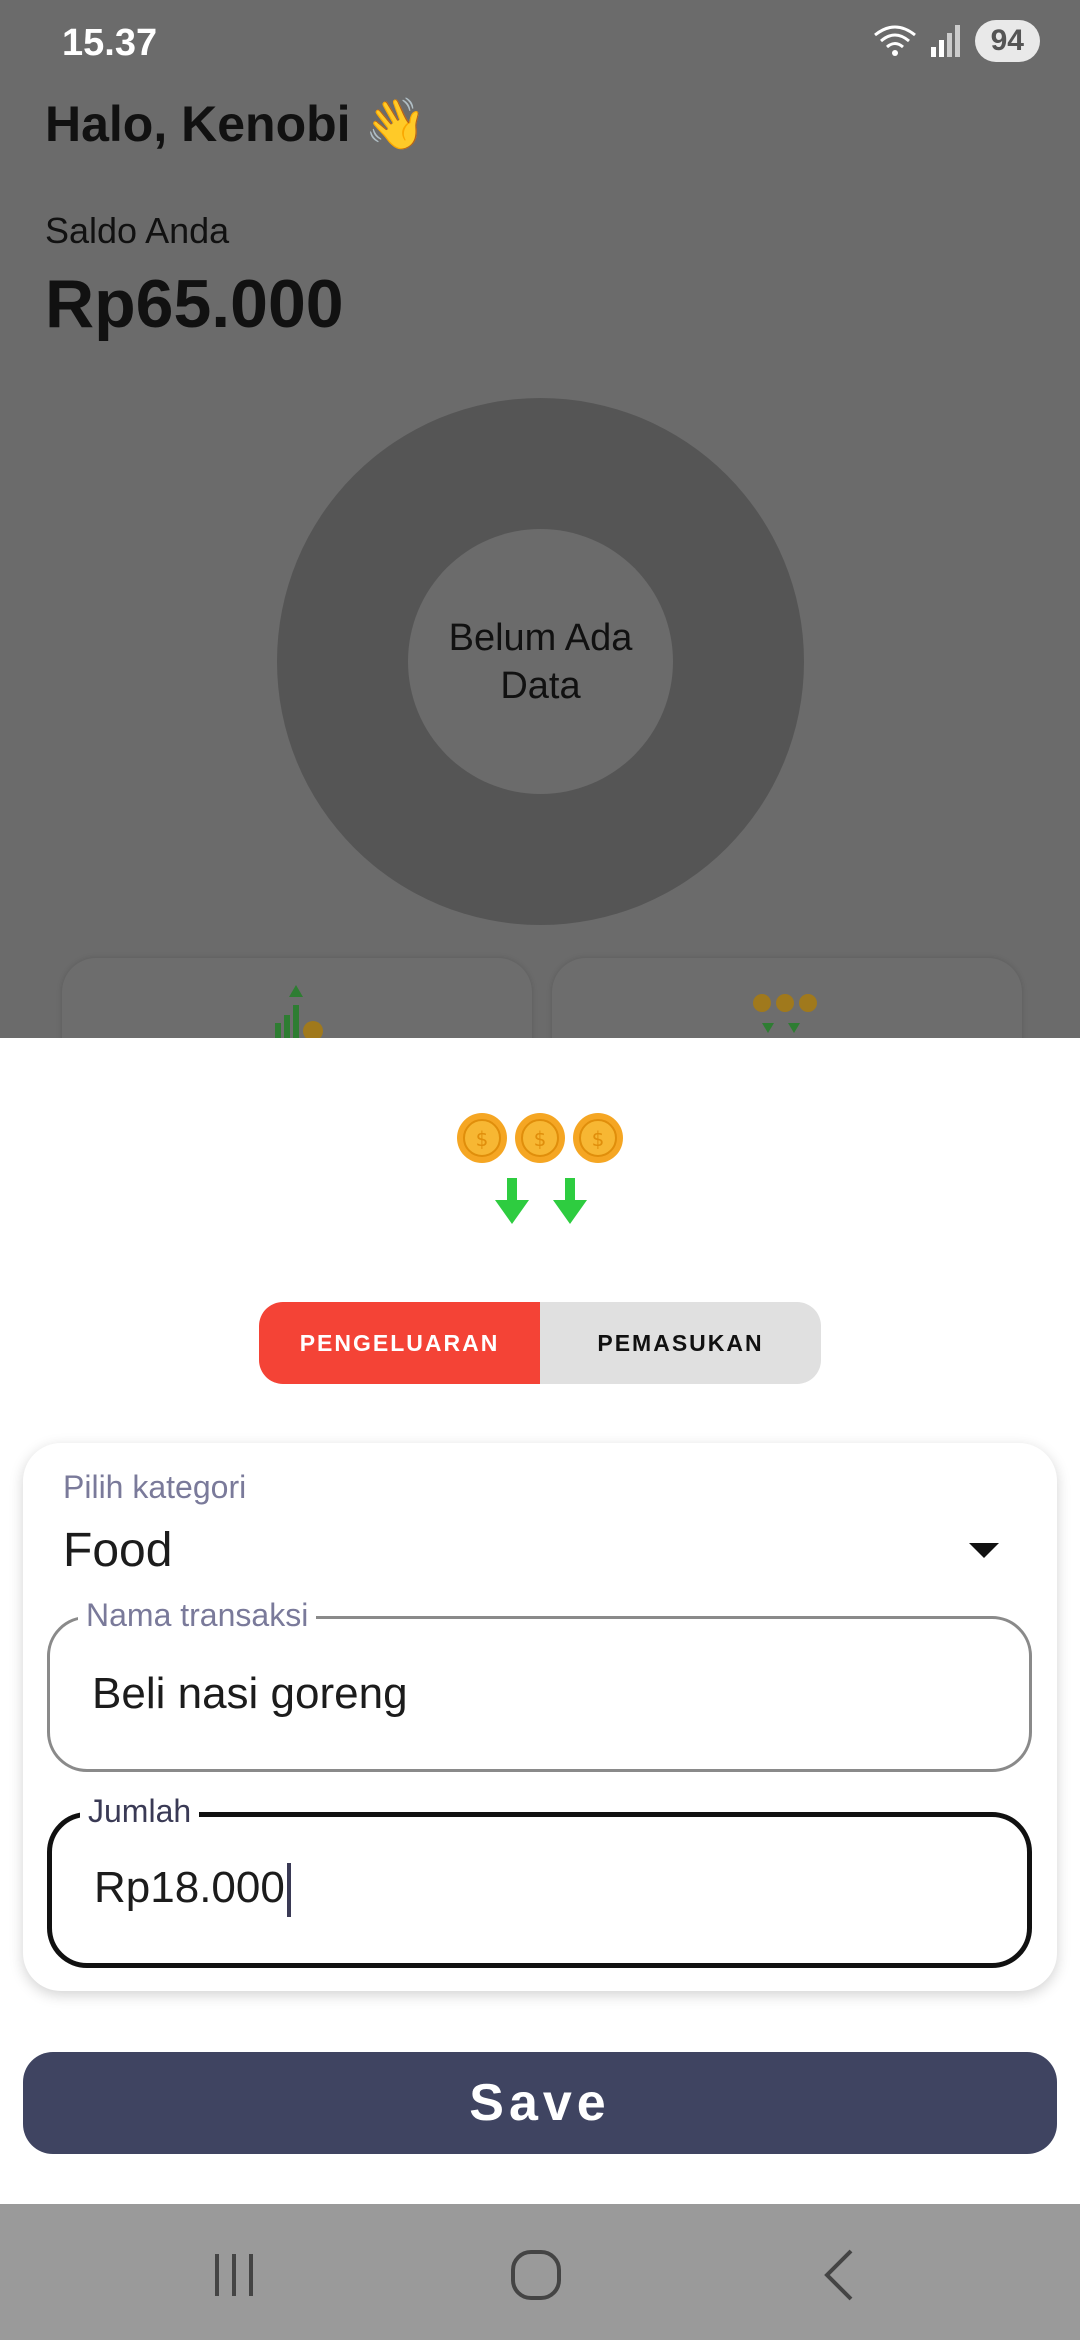 This screenshot has width=1080, height=2340. I want to click on recent-apps-button, so click(234, 2275).